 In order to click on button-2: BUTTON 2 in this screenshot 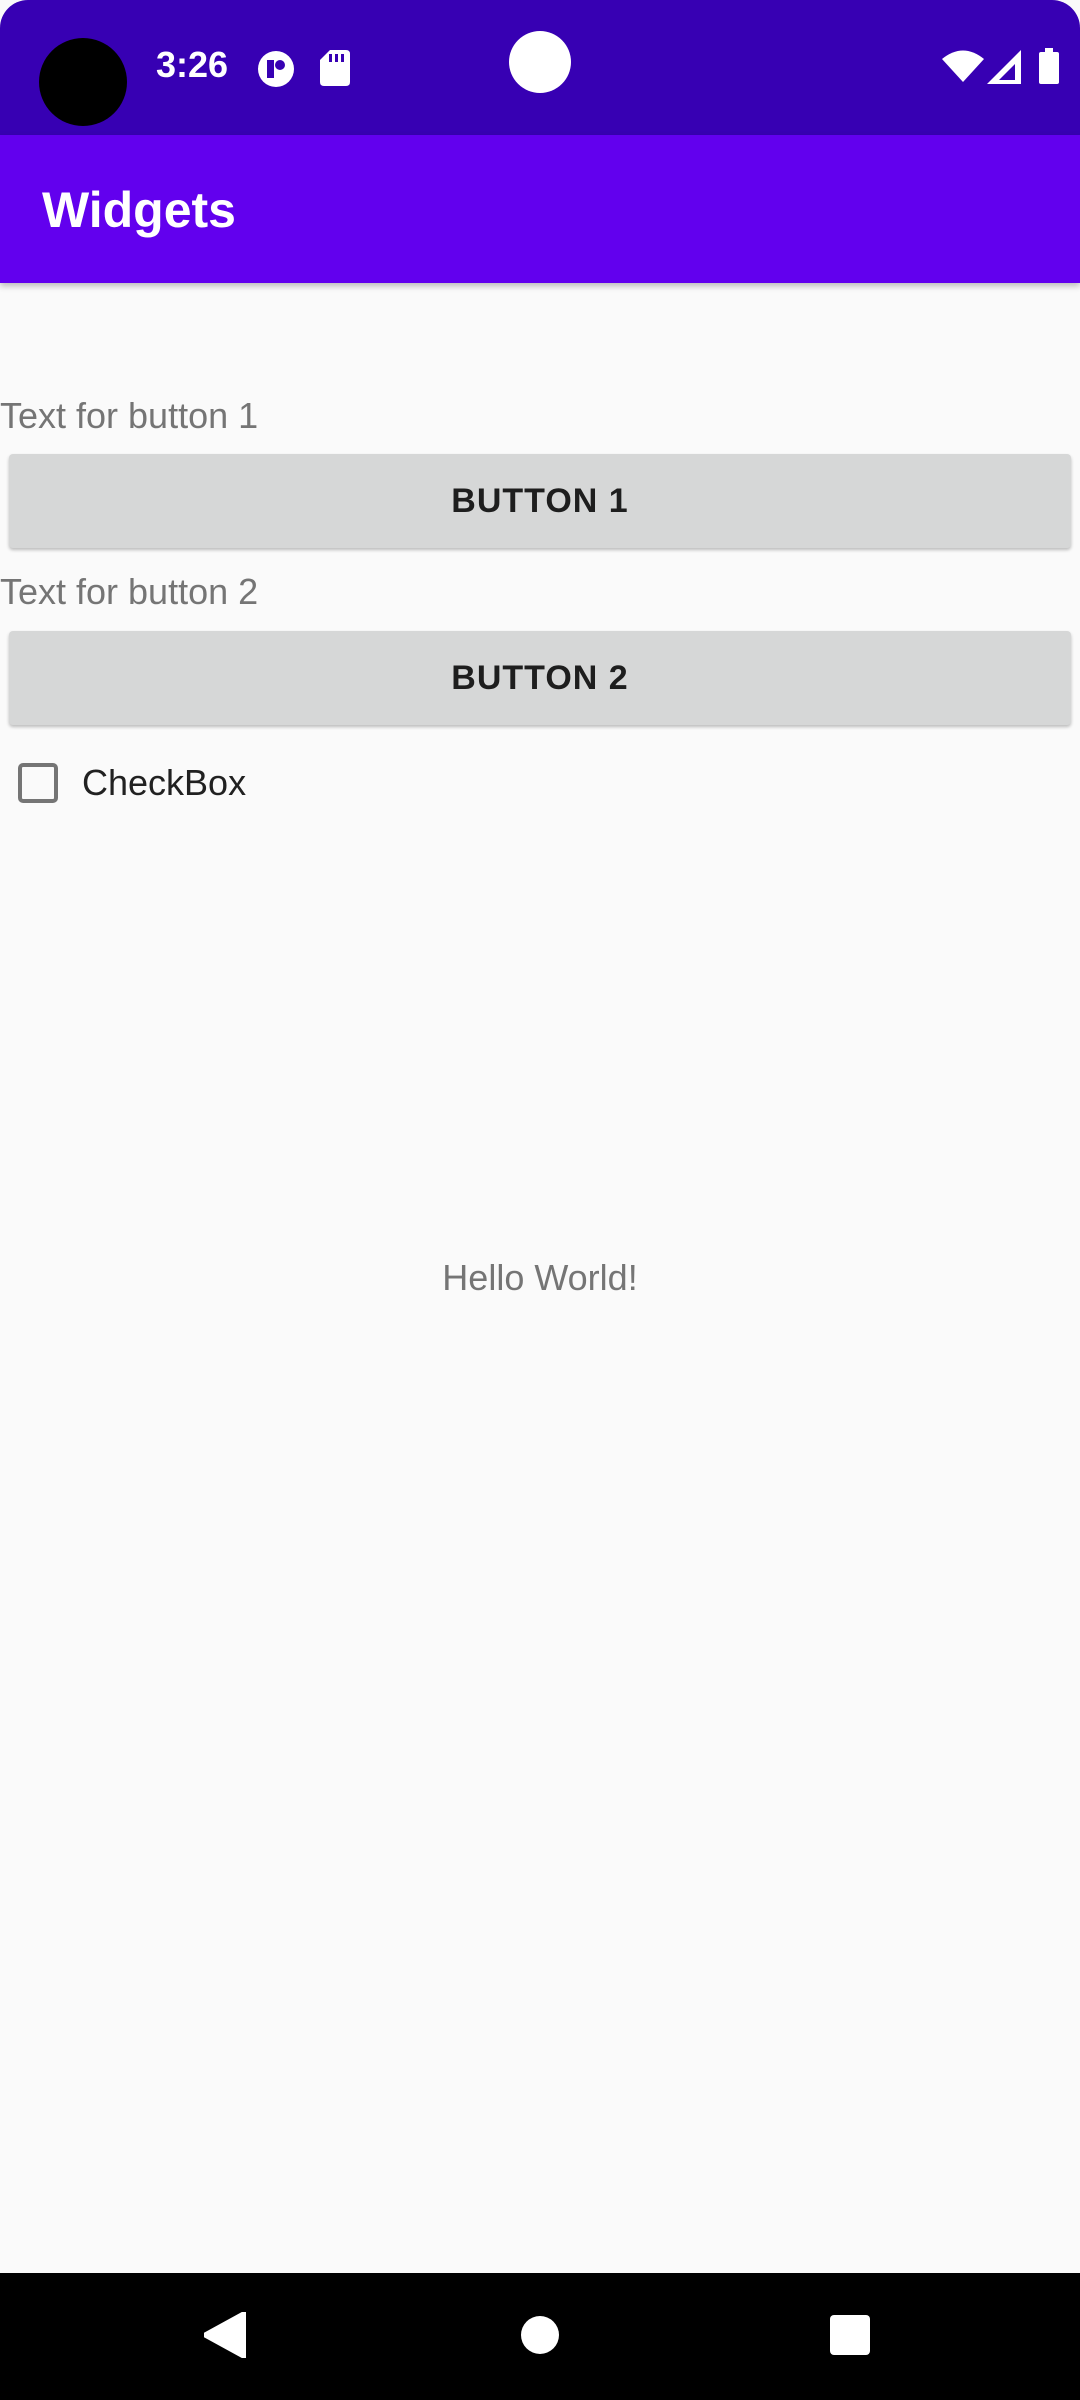, I will do `click(540, 678)`.